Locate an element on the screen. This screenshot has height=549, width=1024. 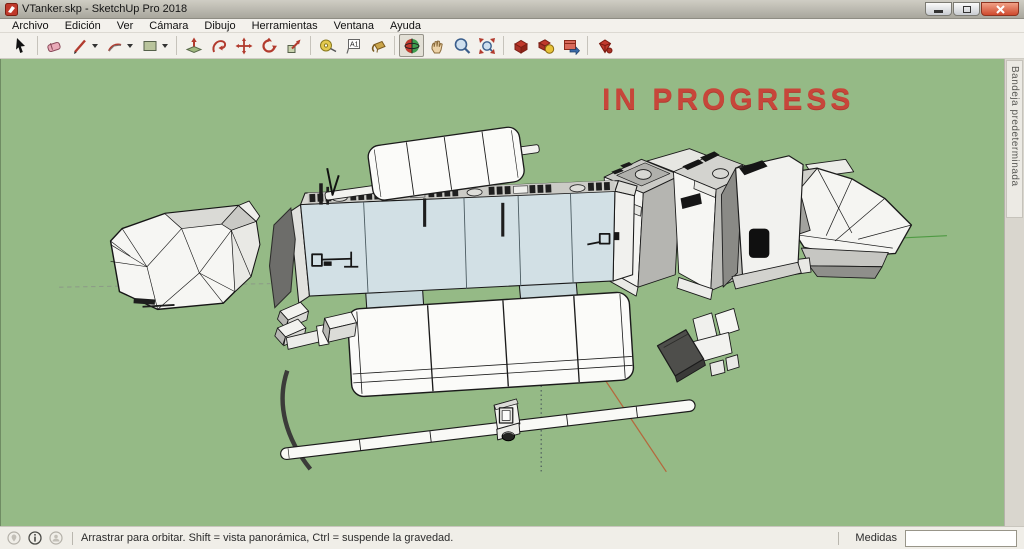
zoom-icon is located at coordinates (462, 45).